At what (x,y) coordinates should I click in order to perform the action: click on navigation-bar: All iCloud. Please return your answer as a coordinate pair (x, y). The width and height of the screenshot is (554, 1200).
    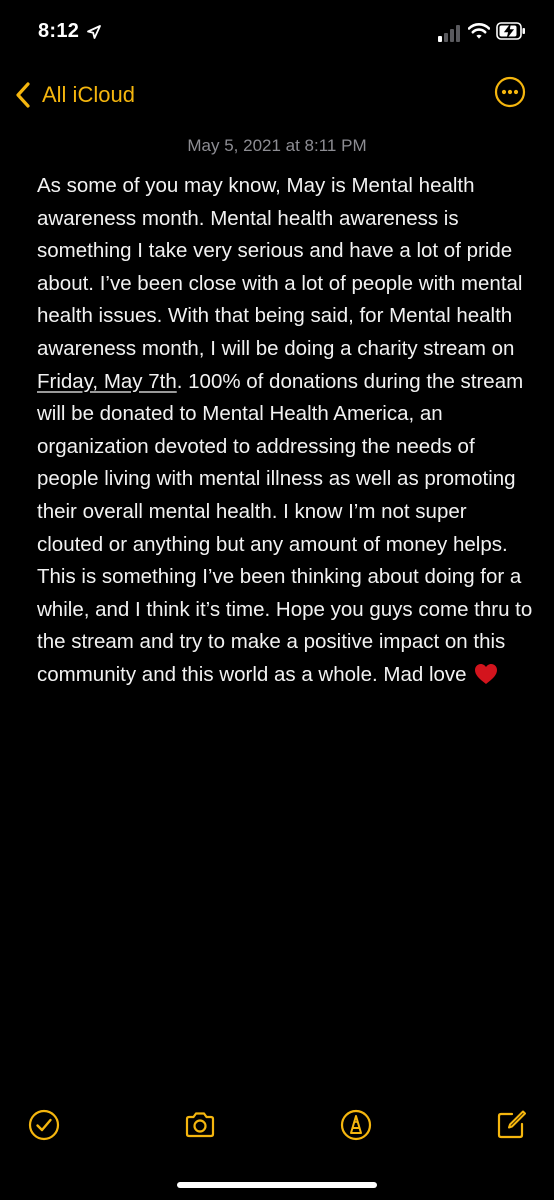
    Looking at the image, I should click on (277, 95).